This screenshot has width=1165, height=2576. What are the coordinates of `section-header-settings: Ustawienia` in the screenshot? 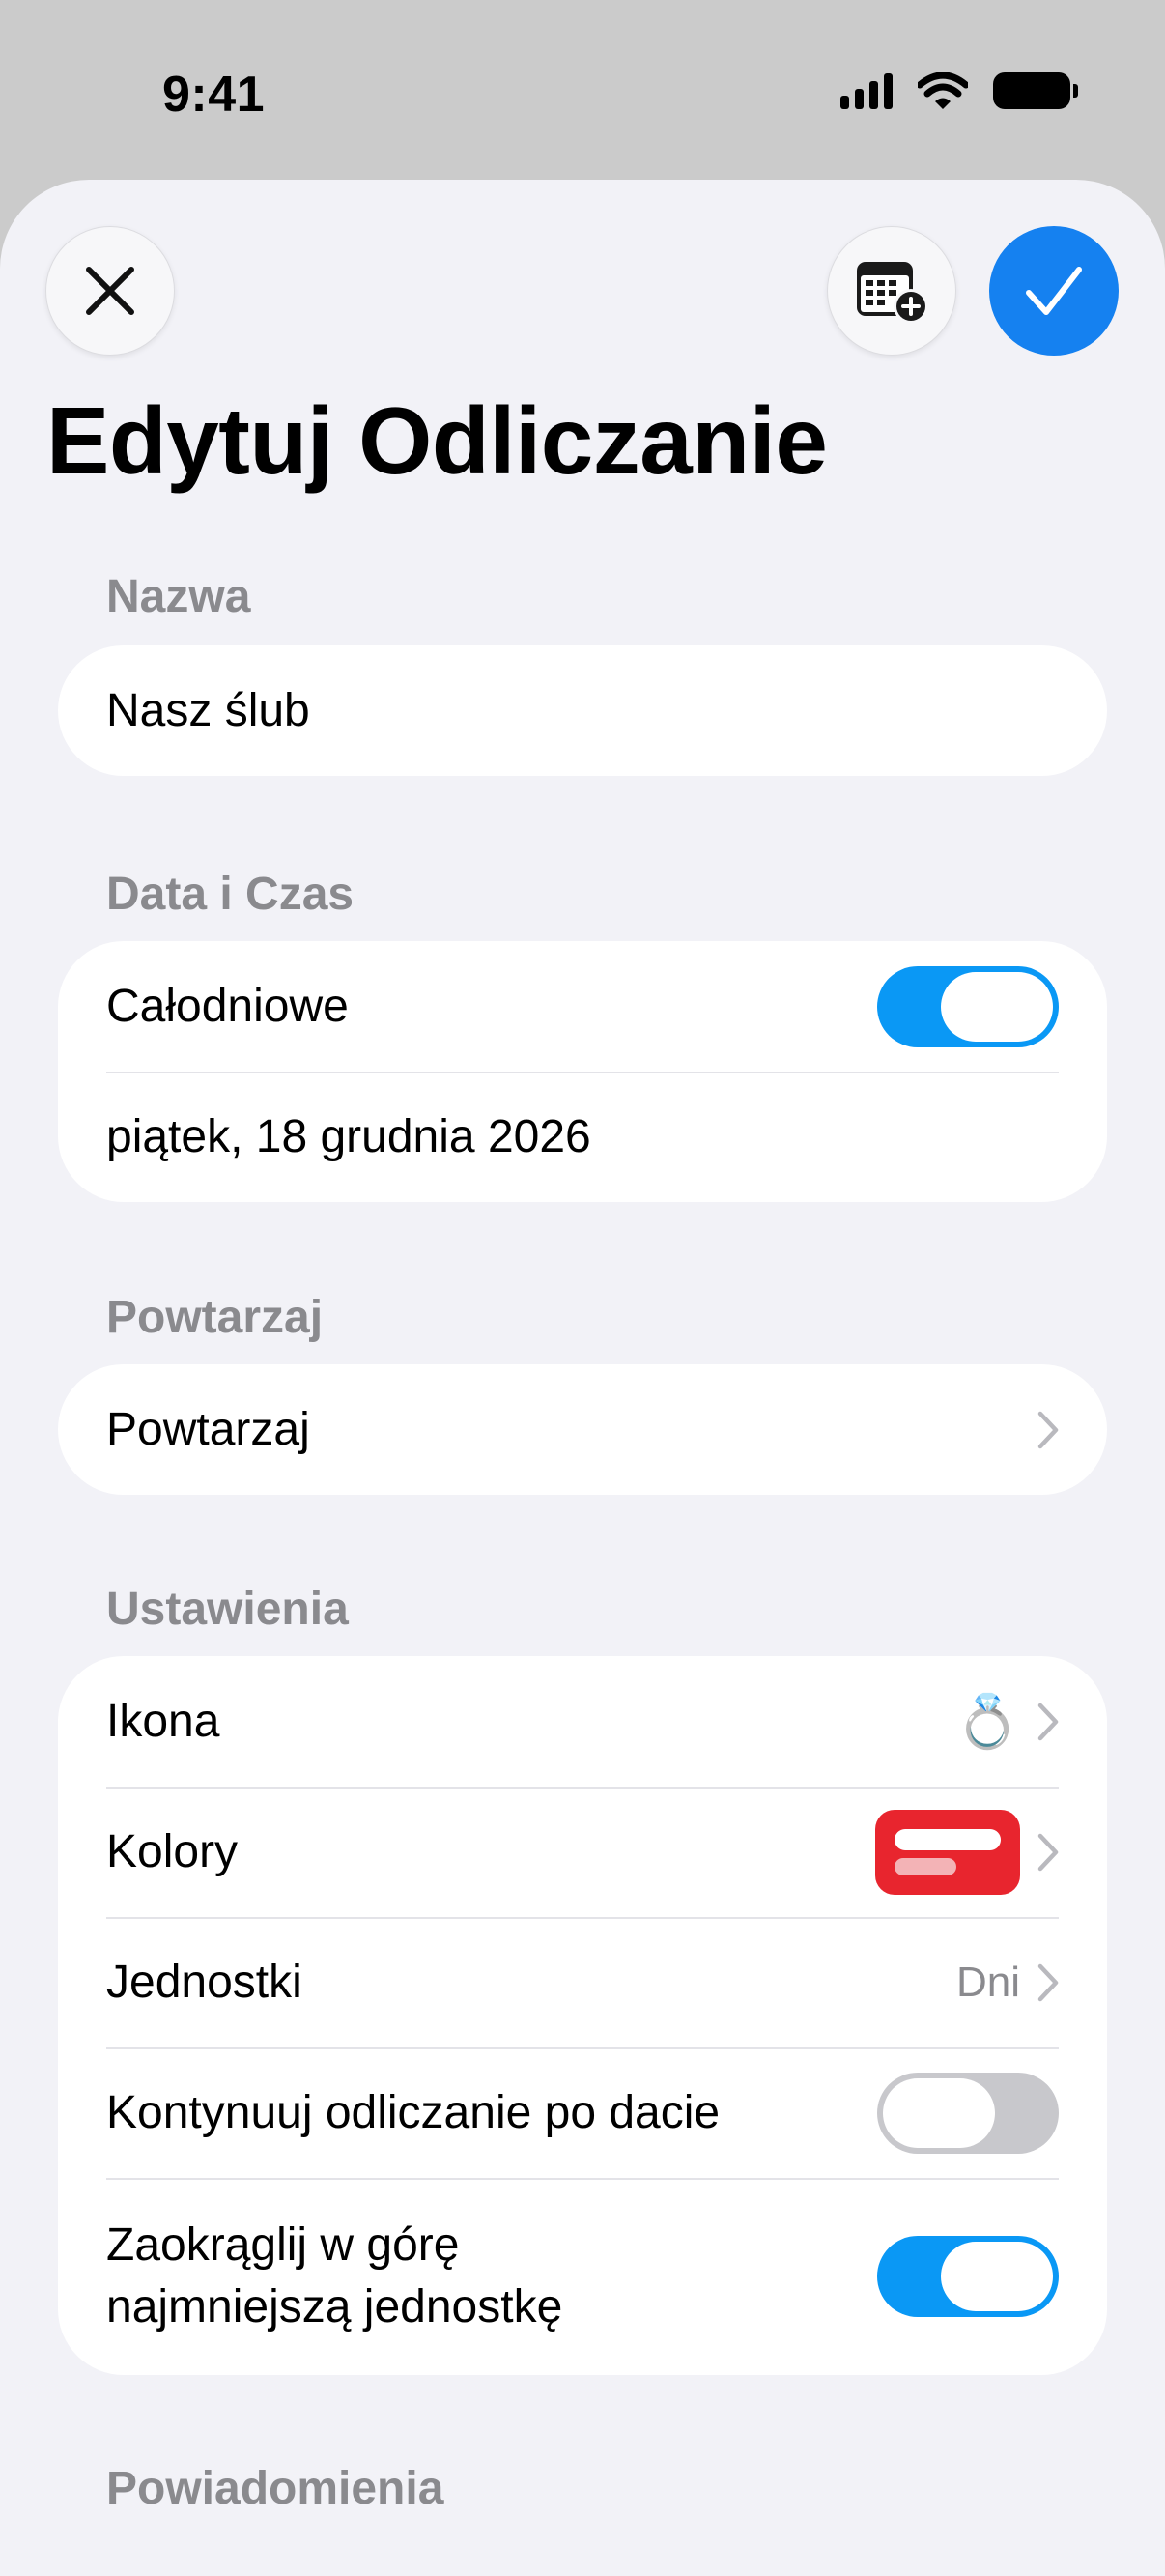 It's located at (228, 1610).